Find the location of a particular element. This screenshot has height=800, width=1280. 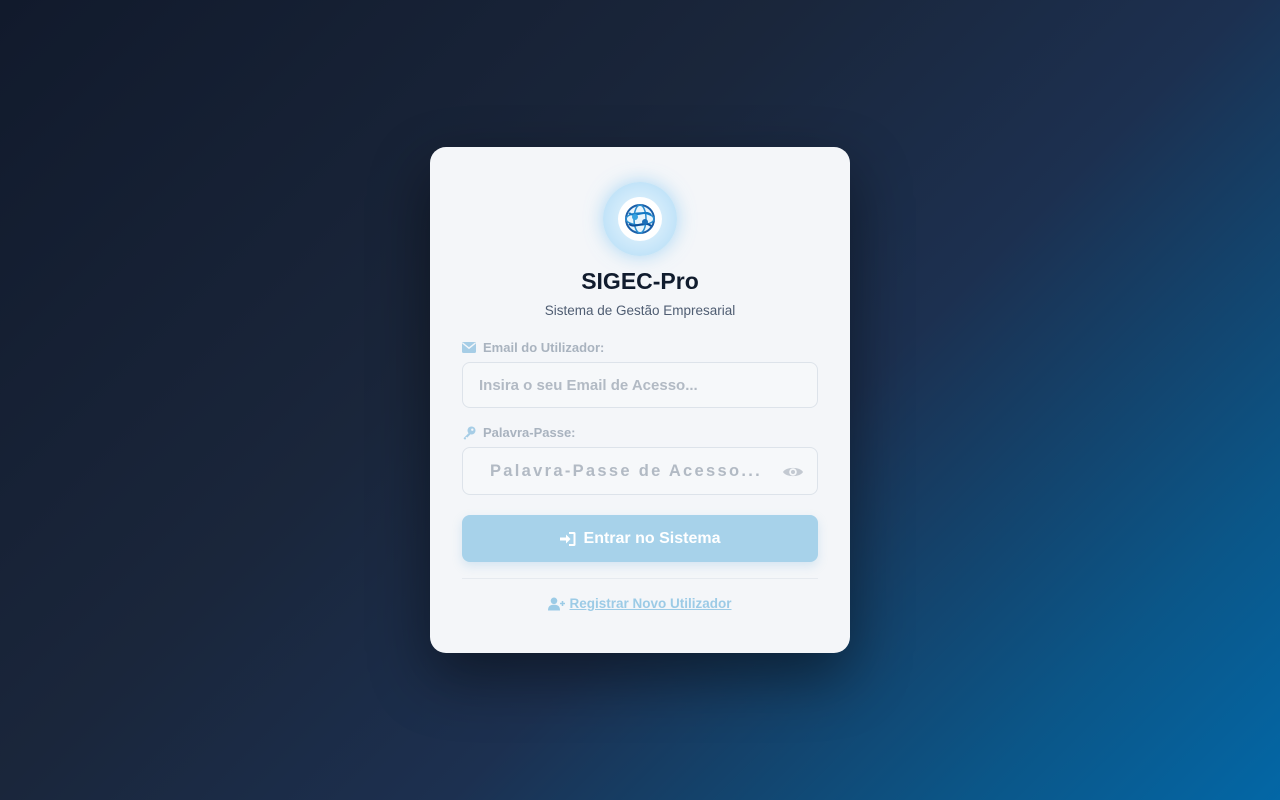

email-field is located at coordinates (640, 385).